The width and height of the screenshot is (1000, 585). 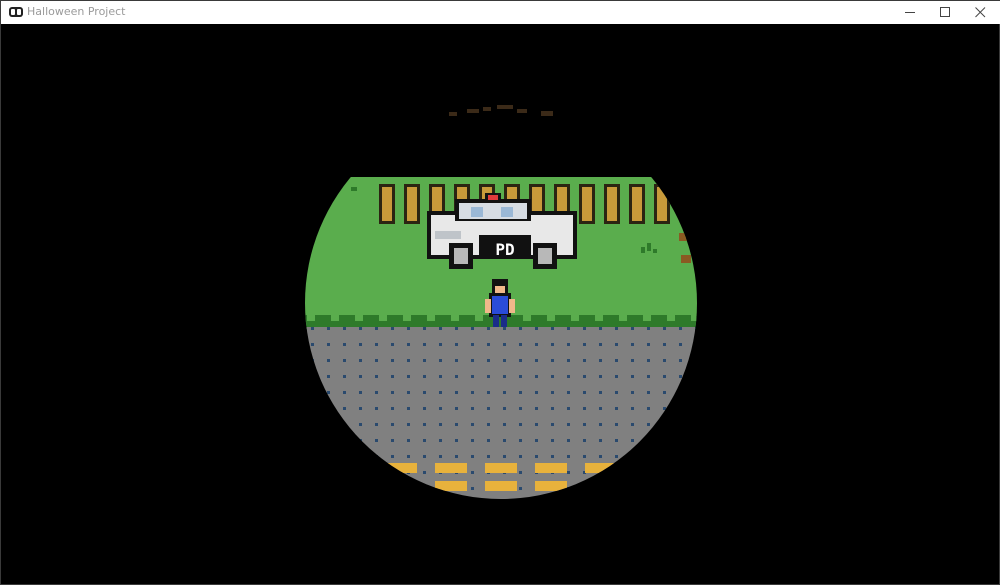 I want to click on title-bar: Halloween Project, so click(x=500, y=12).